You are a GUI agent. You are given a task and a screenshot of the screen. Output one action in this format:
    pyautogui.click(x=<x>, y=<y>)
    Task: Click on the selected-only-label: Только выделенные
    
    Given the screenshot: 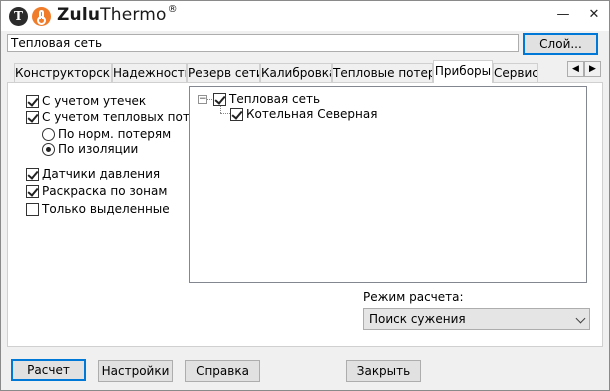 What is the action you would take?
    pyautogui.click(x=106, y=209)
    